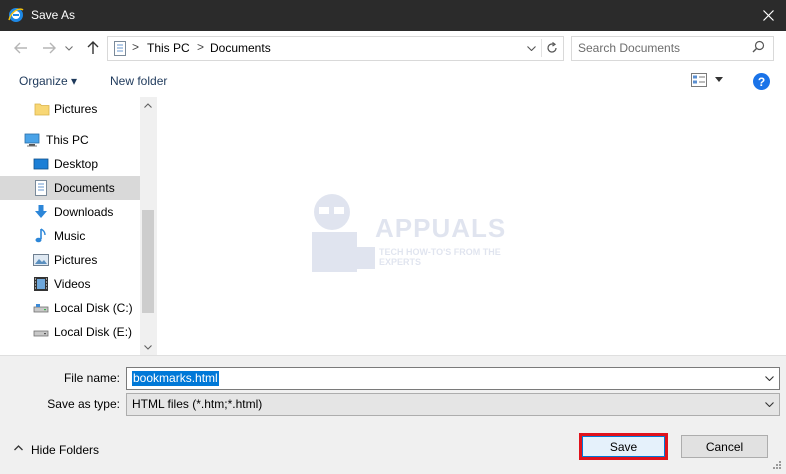  I want to click on save-type-dropdown-button, so click(769, 404).